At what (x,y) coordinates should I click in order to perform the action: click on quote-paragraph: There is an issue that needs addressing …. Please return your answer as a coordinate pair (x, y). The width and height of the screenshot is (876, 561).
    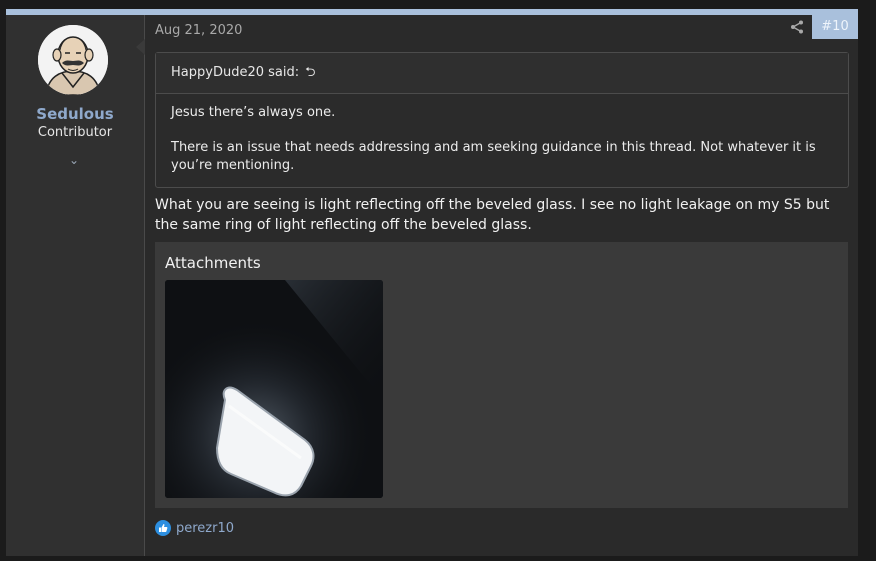
    Looking at the image, I should click on (493, 156).